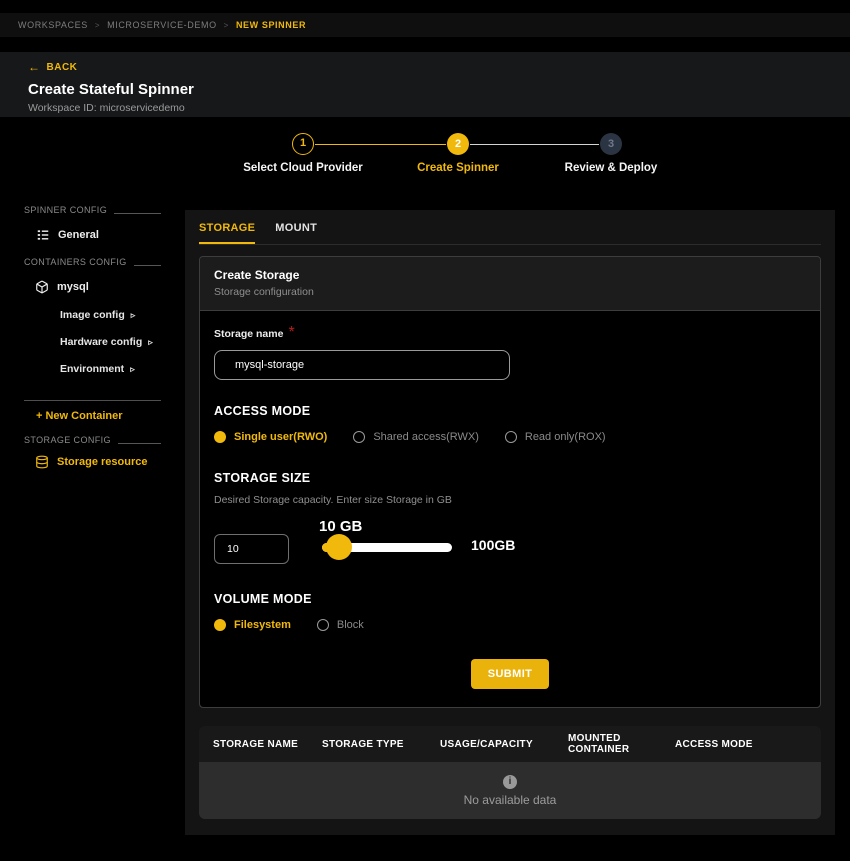 The width and height of the screenshot is (850, 861). I want to click on container-cube-icon, so click(42, 287).